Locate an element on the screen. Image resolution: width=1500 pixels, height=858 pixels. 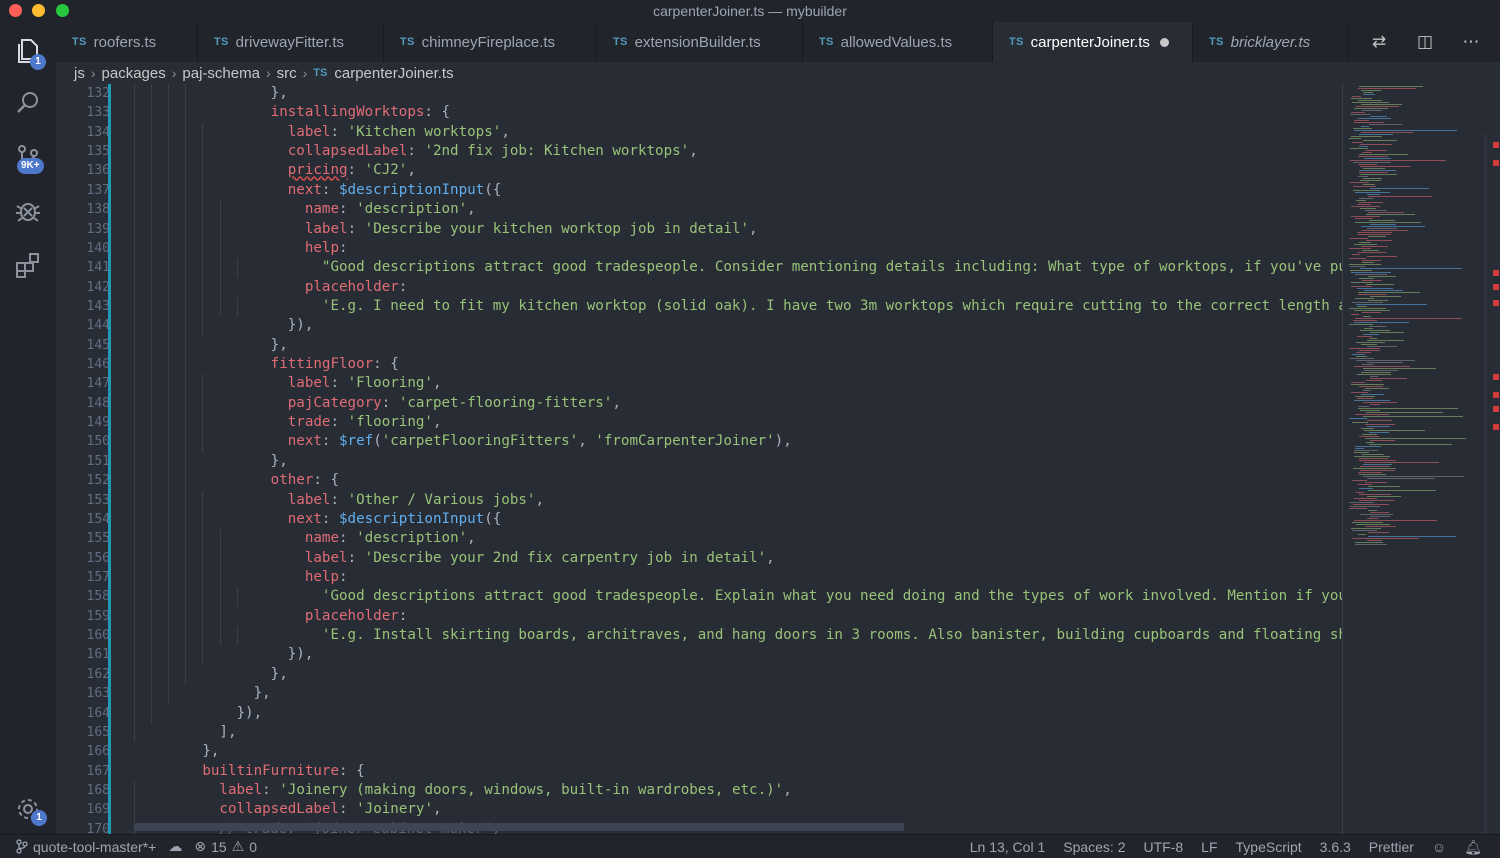
breadcrumb-item: src is located at coordinates (287, 73).